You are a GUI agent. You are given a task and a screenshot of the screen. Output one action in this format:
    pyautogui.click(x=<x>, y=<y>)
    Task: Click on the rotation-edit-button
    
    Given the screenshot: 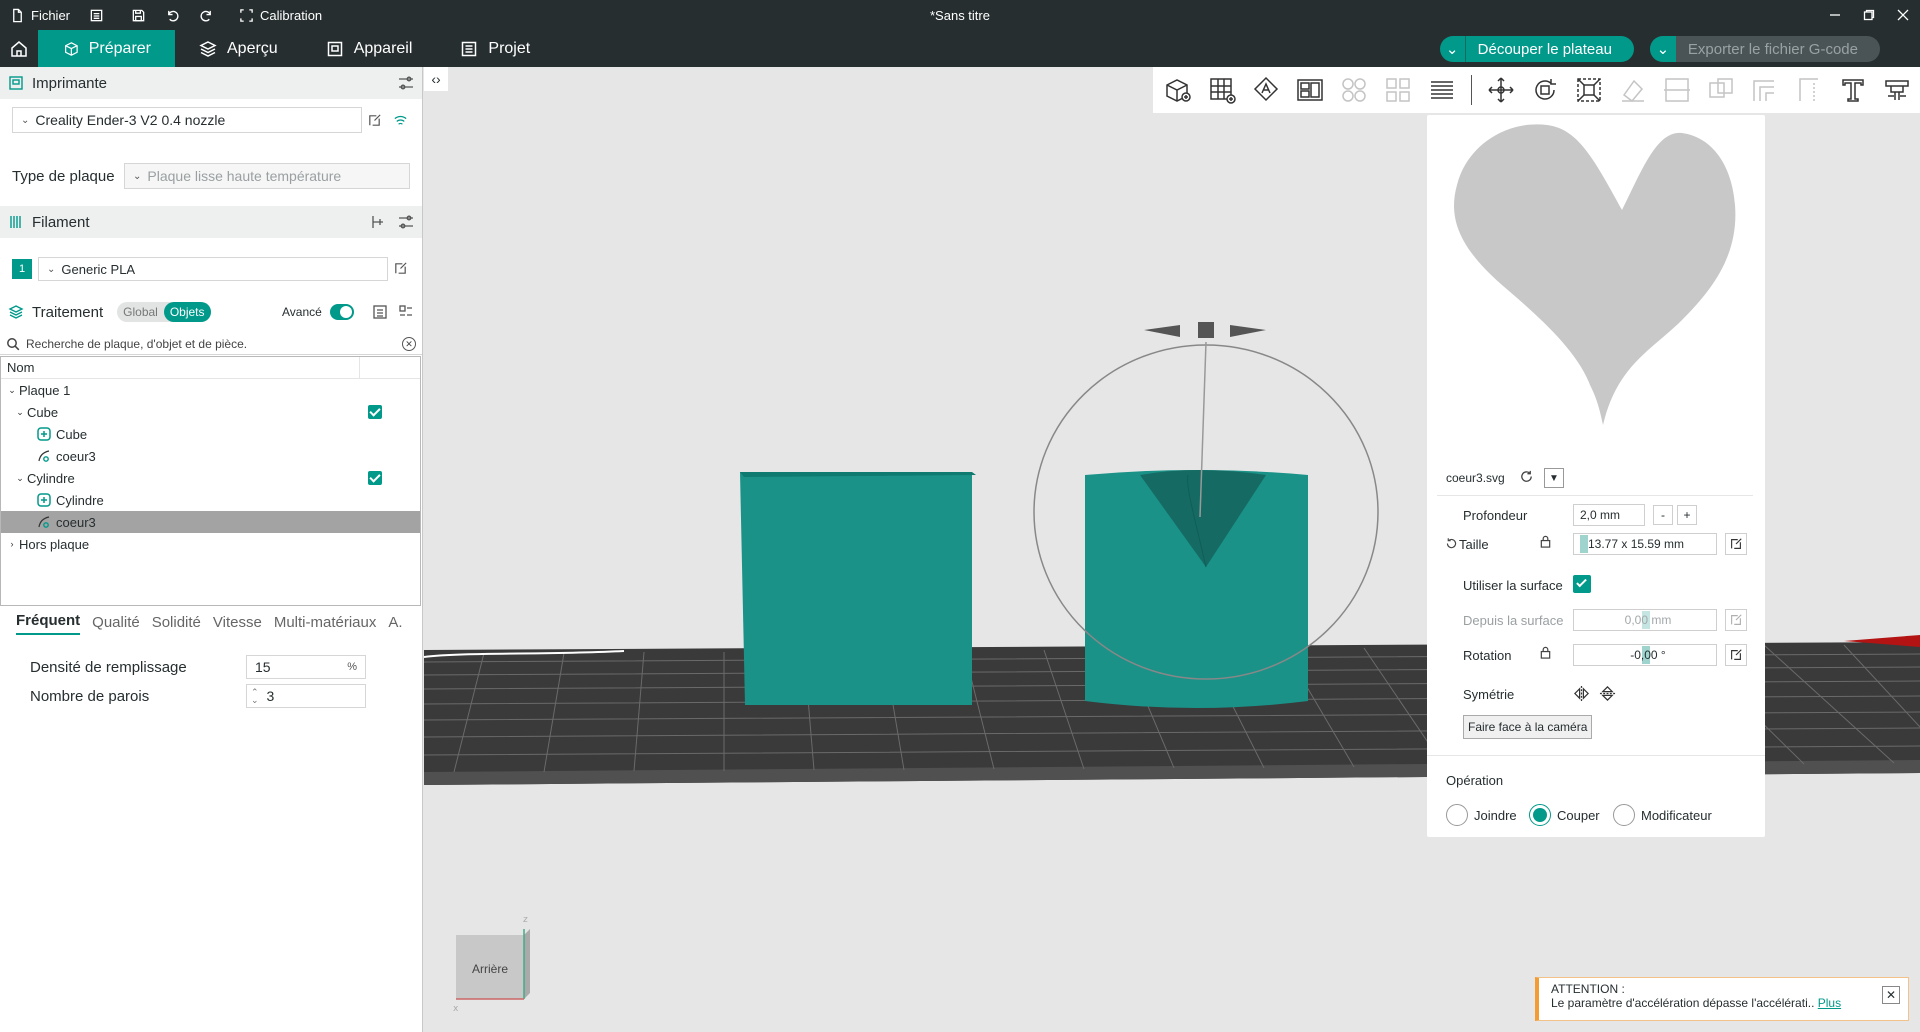 What is the action you would take?
    pyautogui.click(x=1736, y=655)
    